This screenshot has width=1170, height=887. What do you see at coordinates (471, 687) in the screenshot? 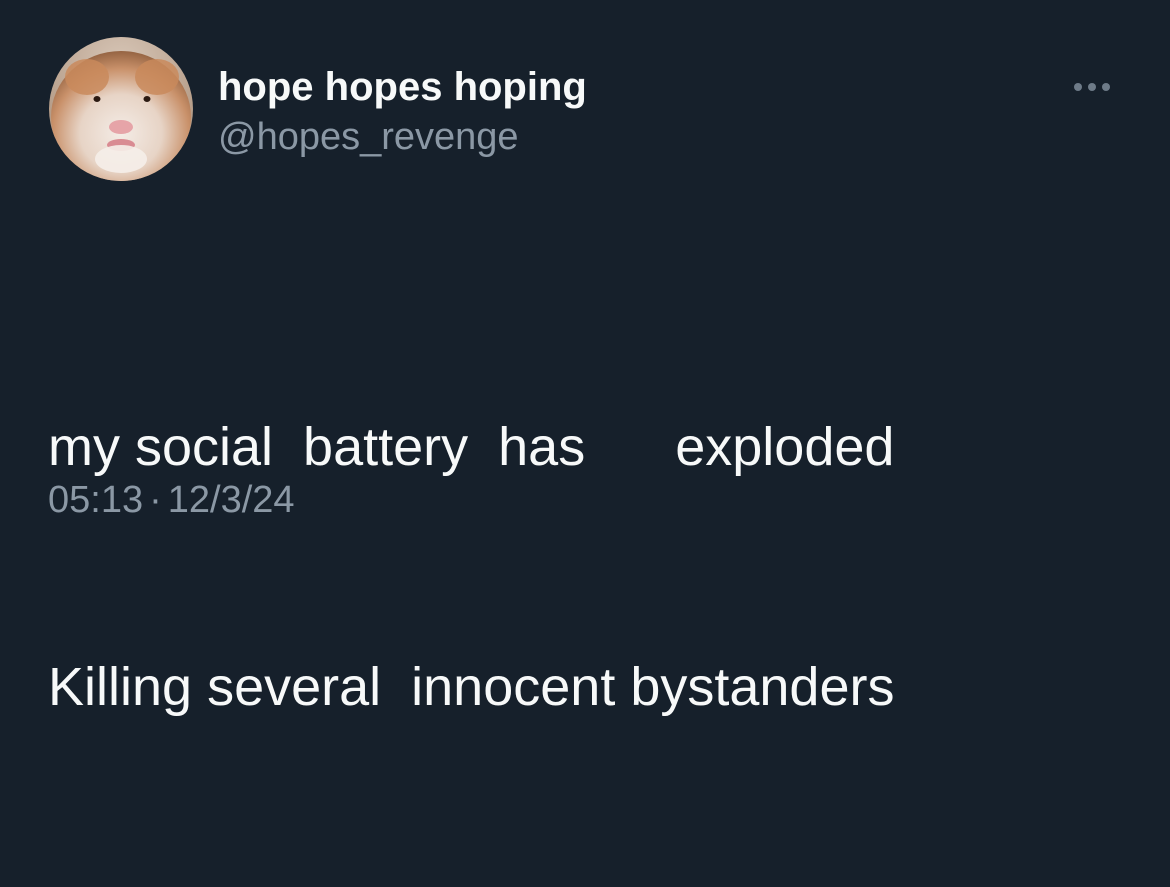
I see `tweet-text-line: Killing several innocent bystanders` at bounding box center [471, 687].